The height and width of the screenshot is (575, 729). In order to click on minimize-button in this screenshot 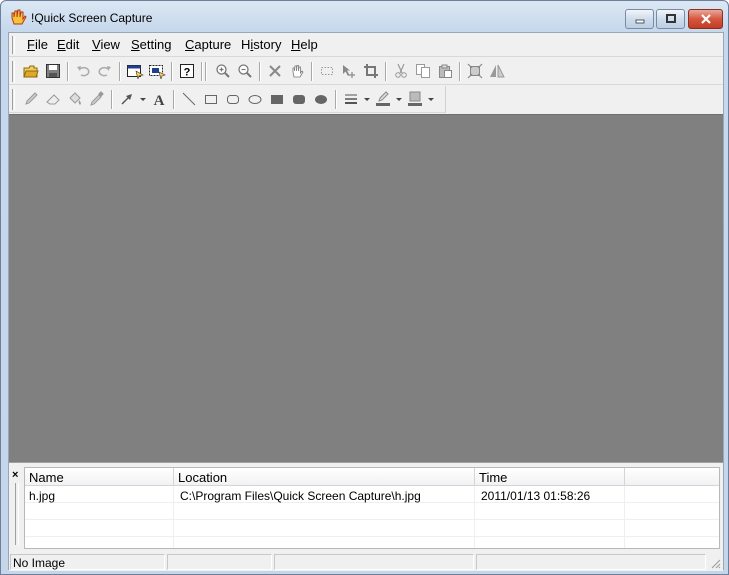, I will do `click(639, 19)`.